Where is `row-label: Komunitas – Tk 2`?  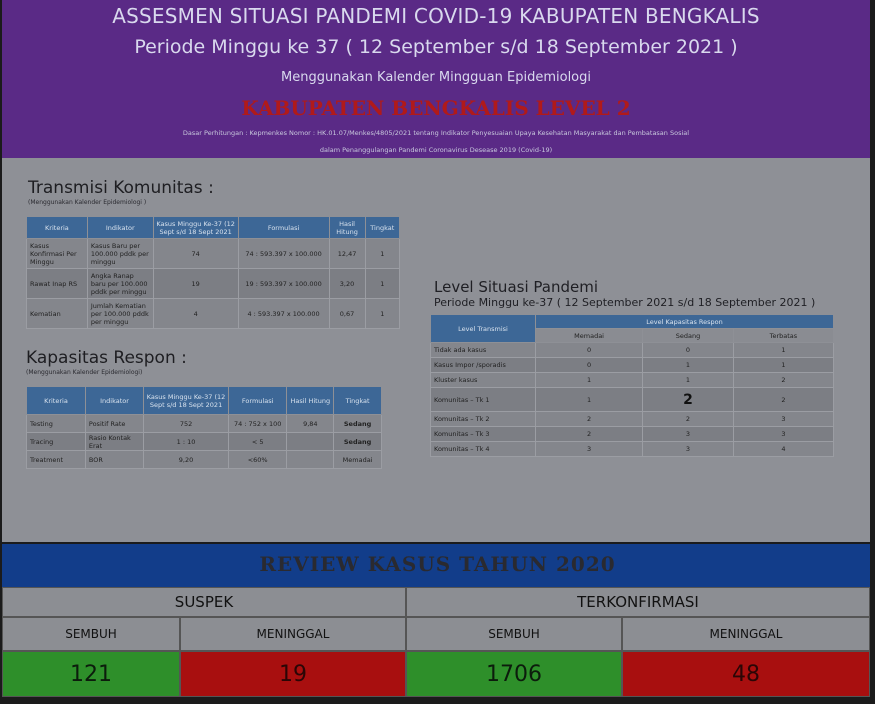 row-label: Komunitas – Tk 2 is located at coordinates (483, 419).